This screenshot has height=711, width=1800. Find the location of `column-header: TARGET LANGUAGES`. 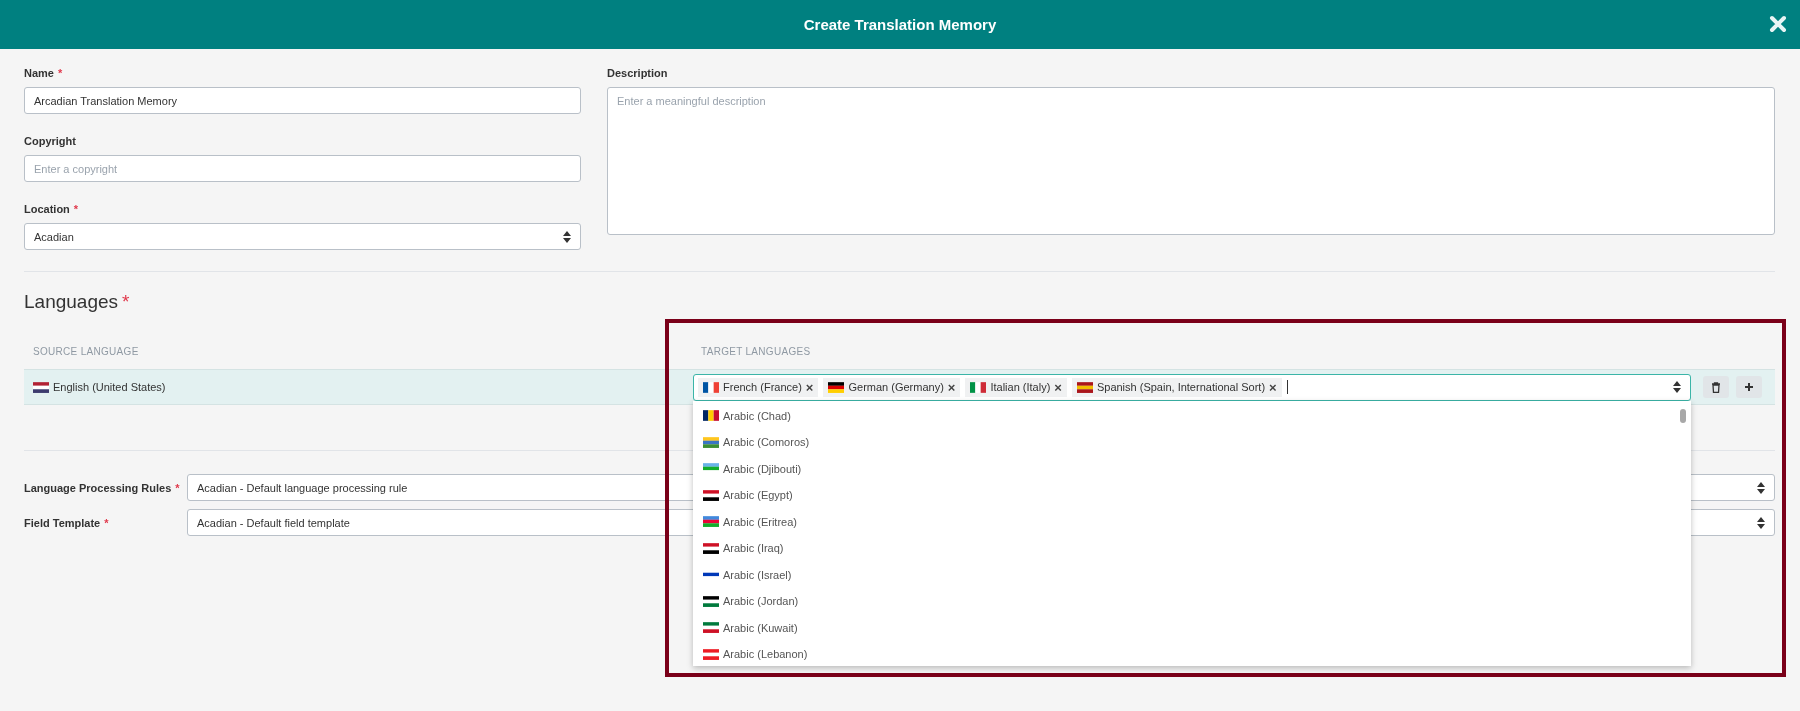

column-header: TARGET LANGUAGES is located at coordinates (756, 351).